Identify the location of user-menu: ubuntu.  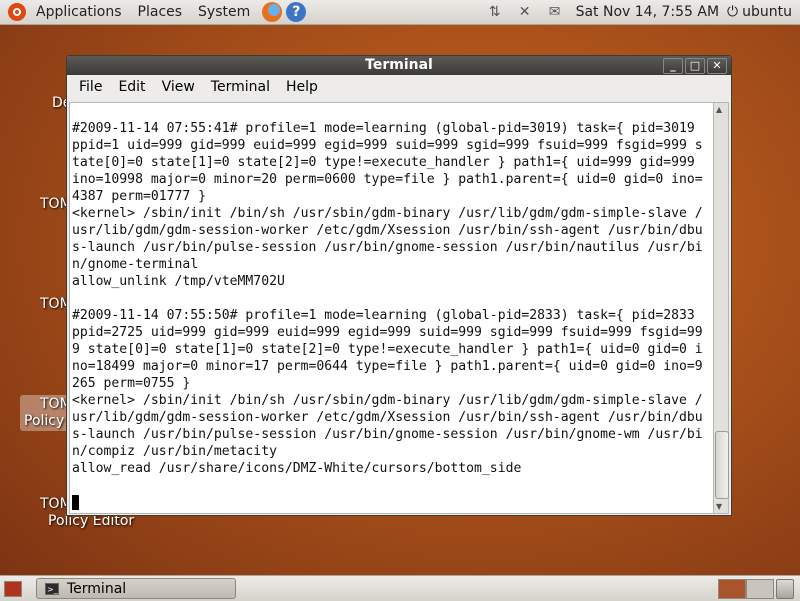
(767, 12).